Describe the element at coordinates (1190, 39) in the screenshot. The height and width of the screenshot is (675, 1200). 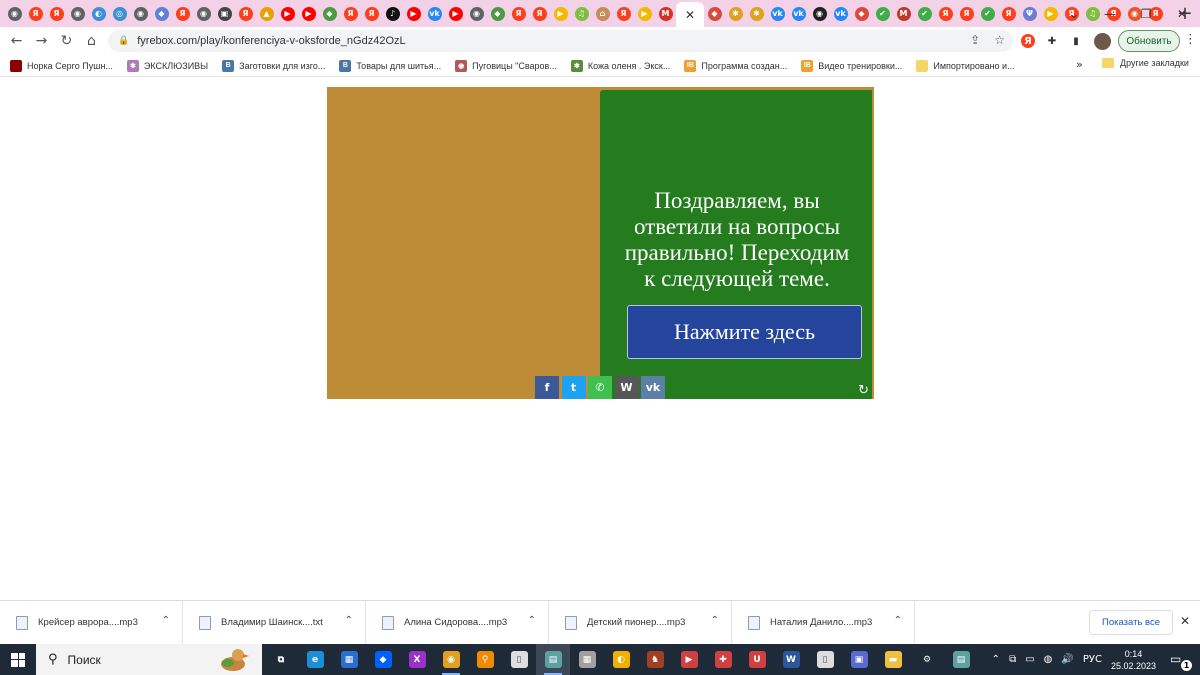
I see `menu-icon: ⋮` at that location.